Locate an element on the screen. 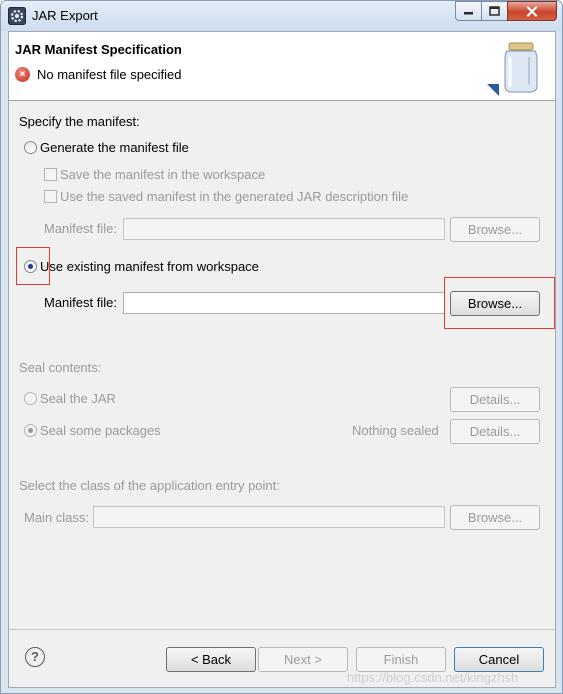 The width and height of the screenshot is (563, 694). seal-some-packages-label: Seal some packages is located at coordinates (100, 430).